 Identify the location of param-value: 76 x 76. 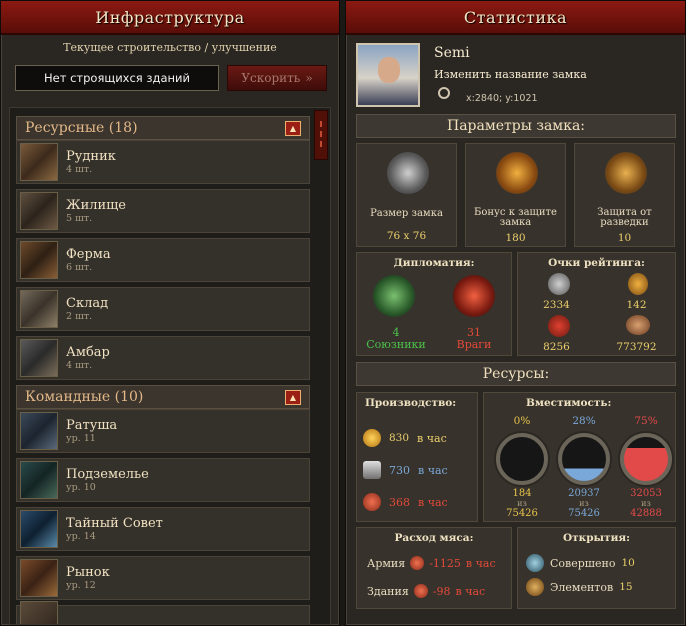
(406, 236).